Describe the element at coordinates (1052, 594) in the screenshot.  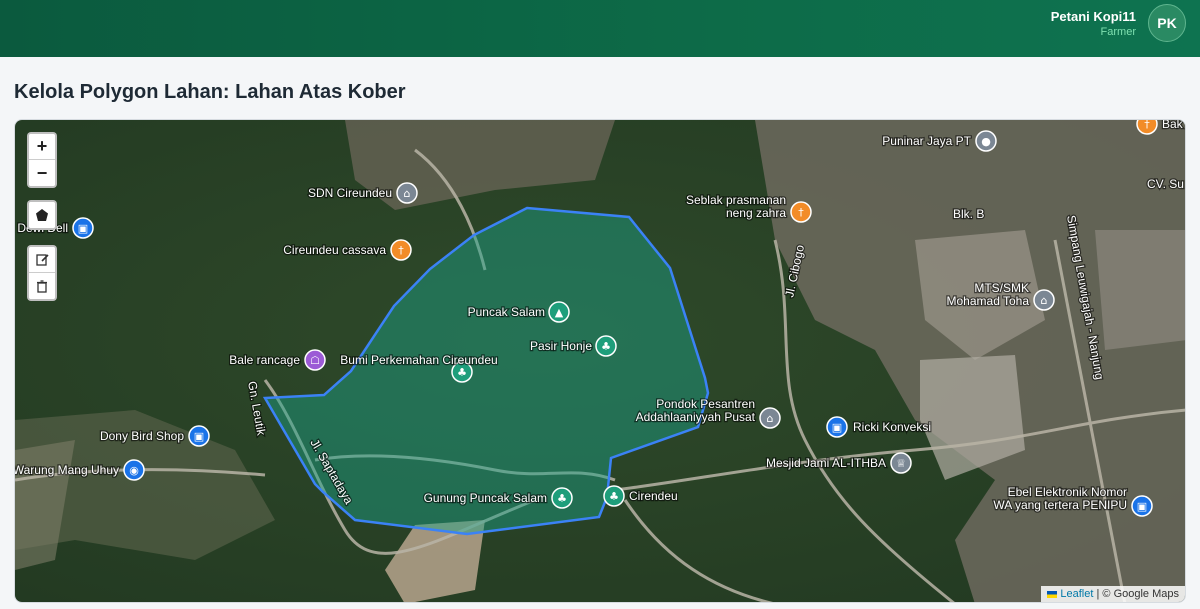
I see `ukraine-flag-icon` at that location.